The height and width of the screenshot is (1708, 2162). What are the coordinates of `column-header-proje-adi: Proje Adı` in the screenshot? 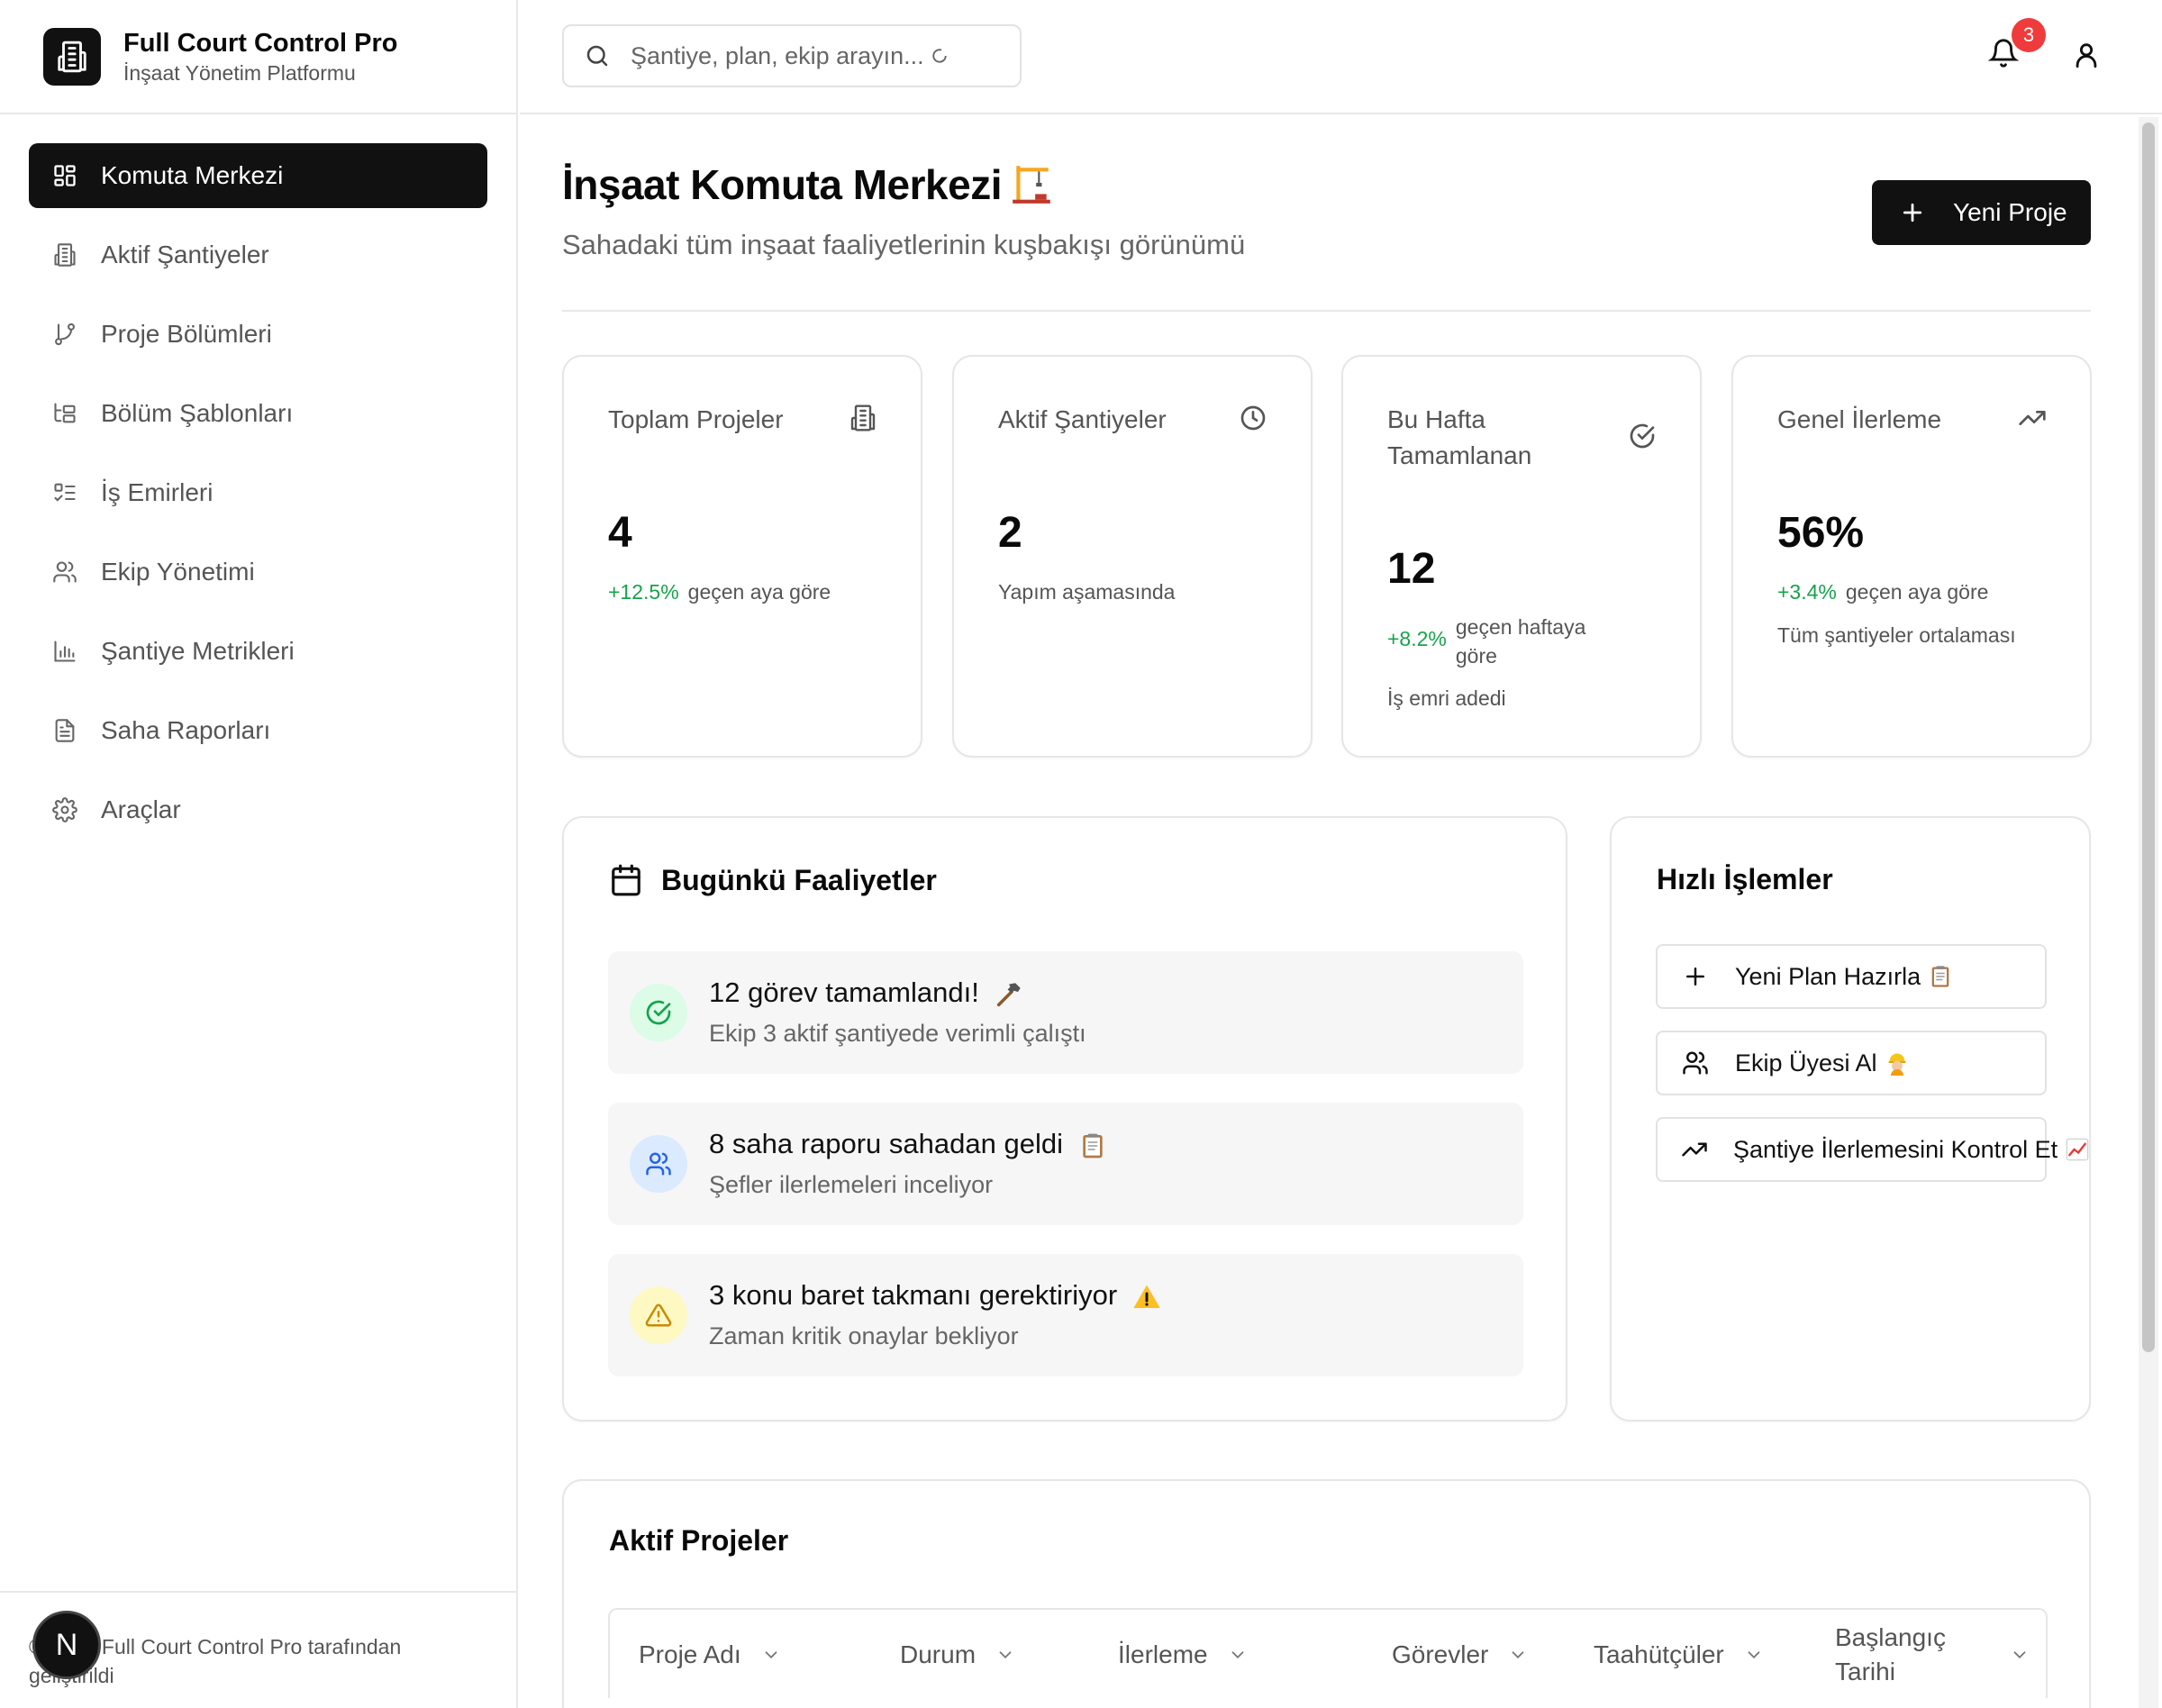 It's located at (710, 1655).